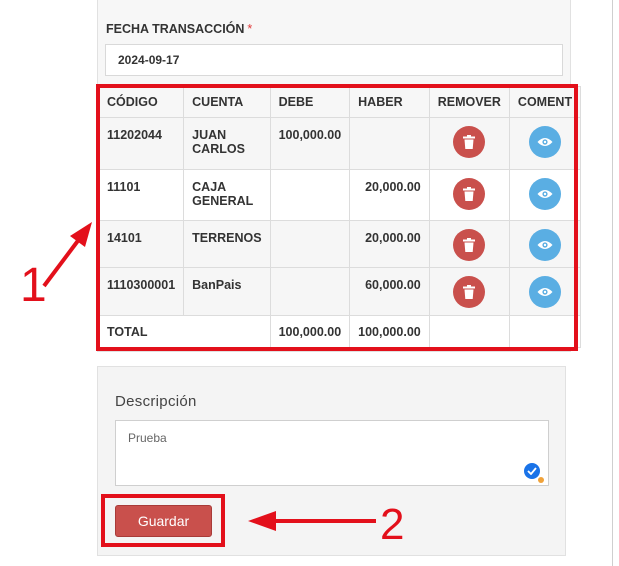 Image resolution: width=619 pixels, height=566 pixels. I want to click on page-edge-divider, so click(612, 283).